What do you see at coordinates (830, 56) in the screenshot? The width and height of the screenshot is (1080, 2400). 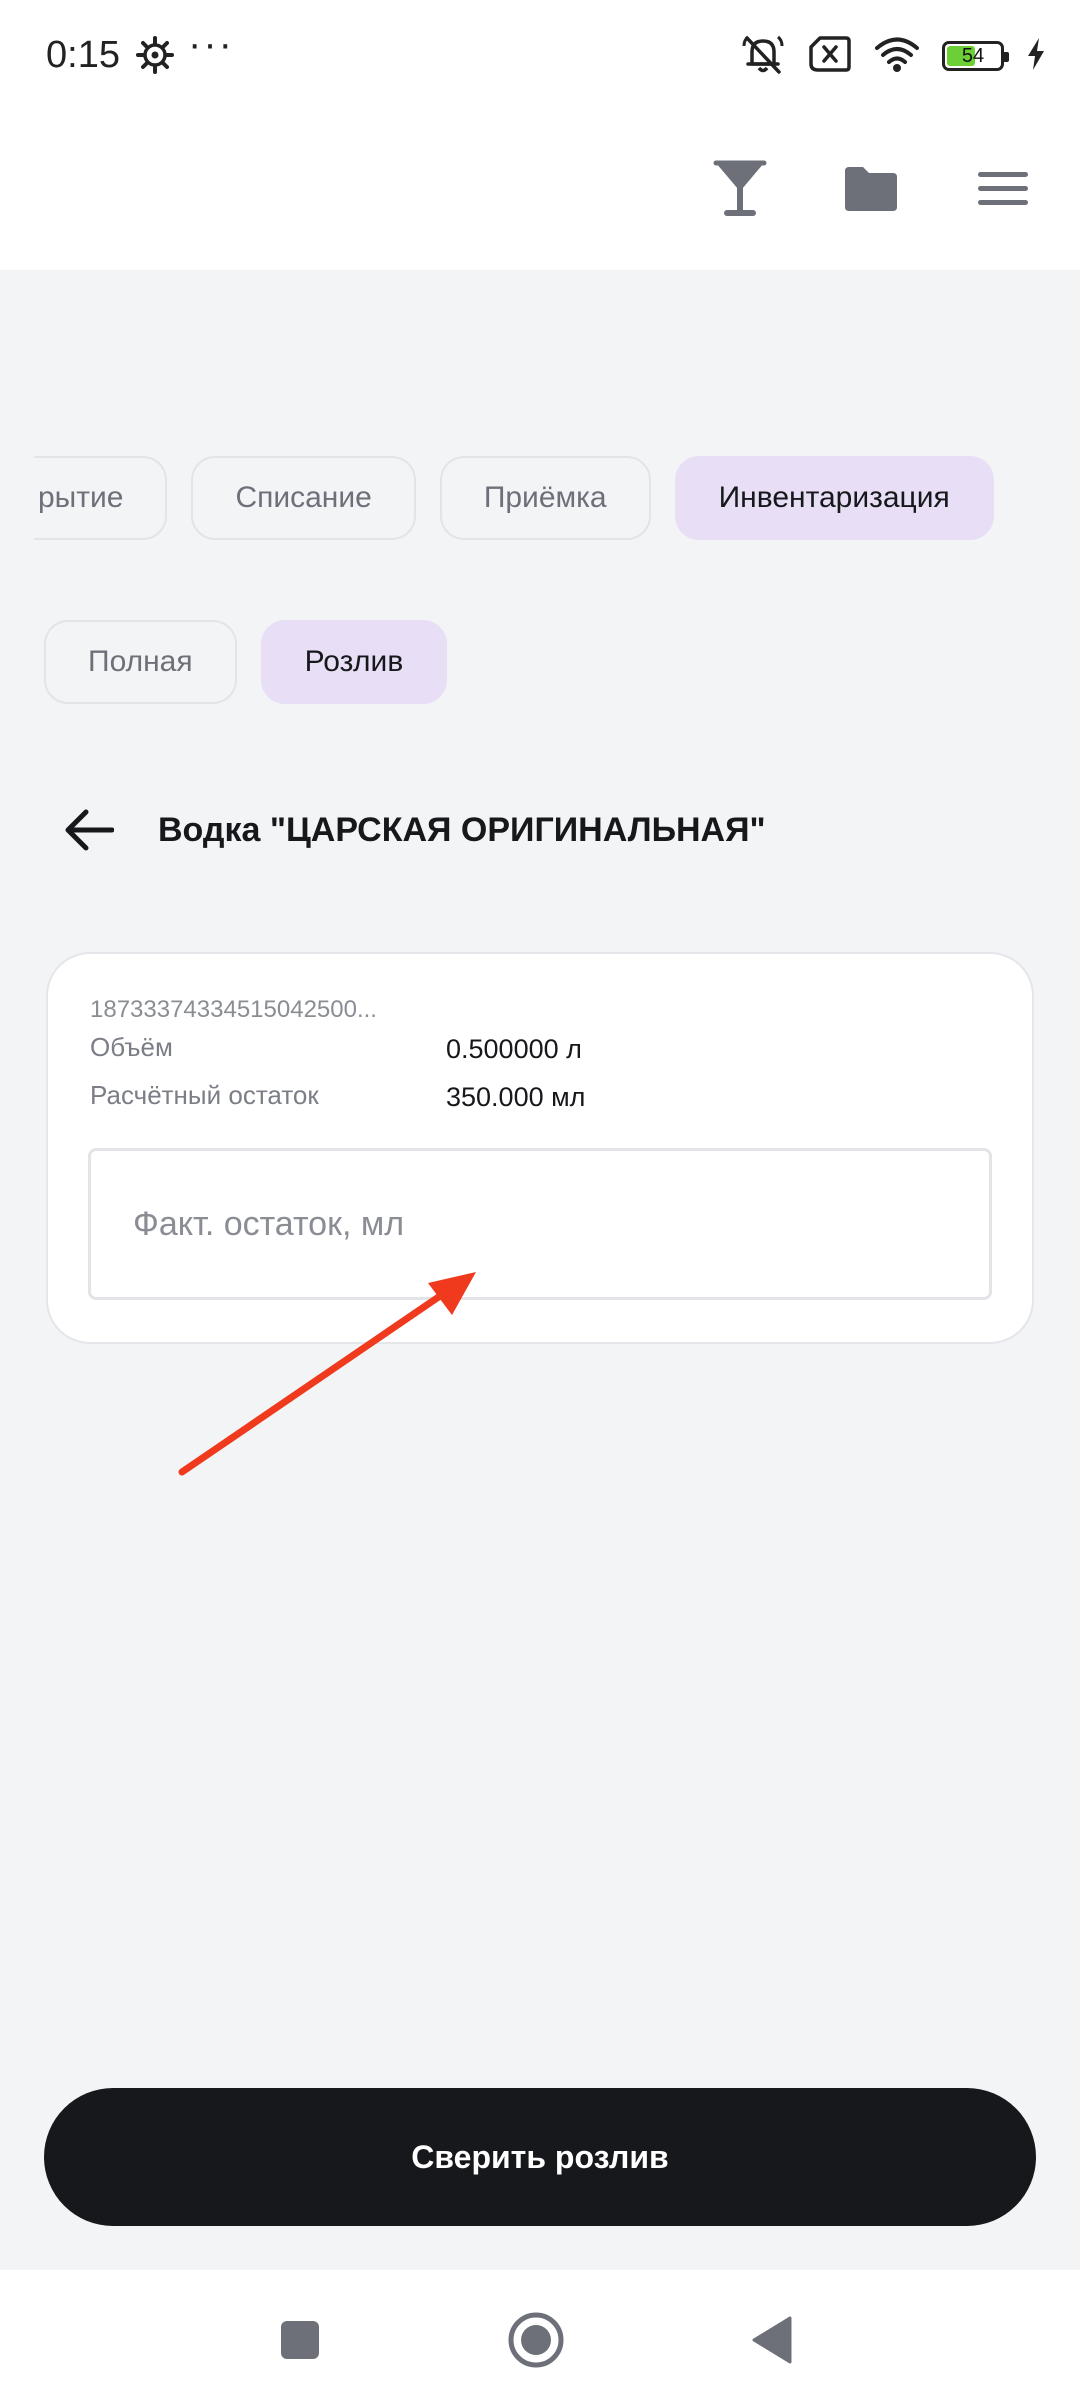 I see `no-sim-icon` at bounding box center [830, 56].